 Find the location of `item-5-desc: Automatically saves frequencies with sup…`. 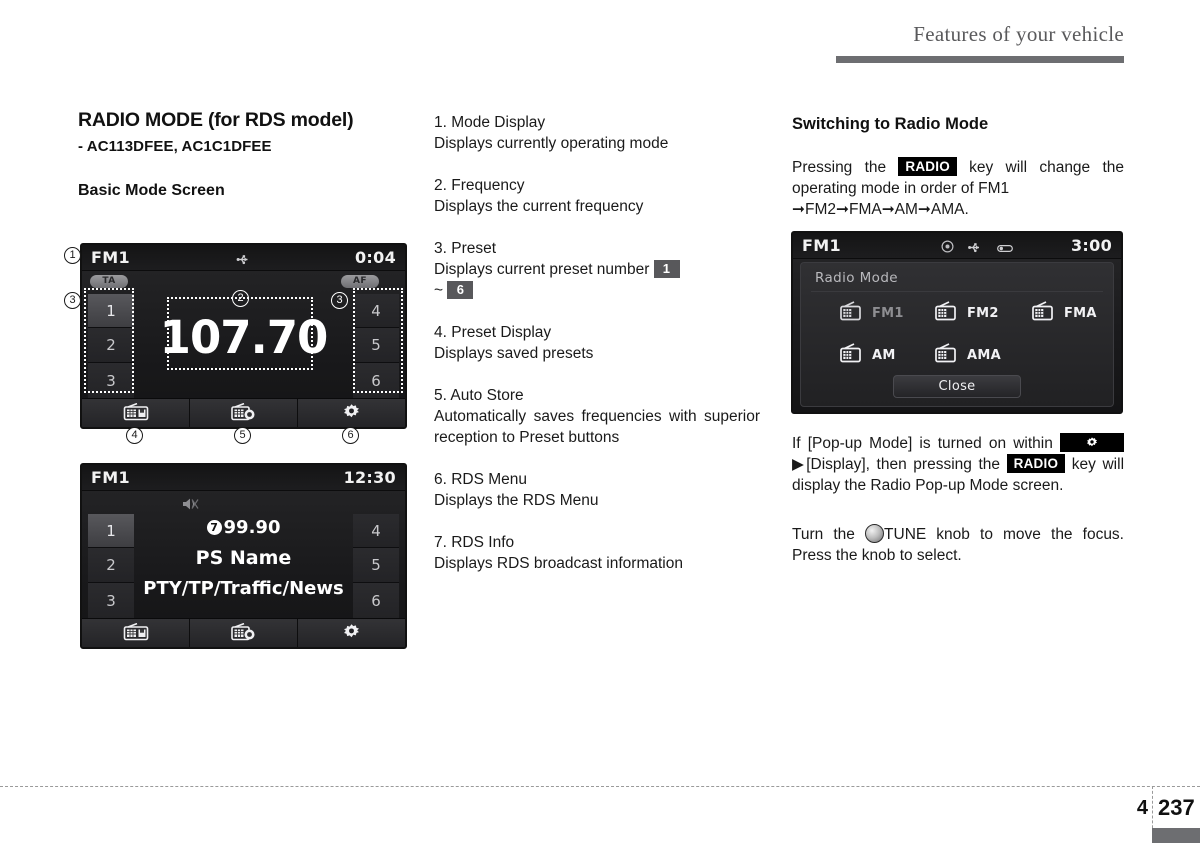

item-5-desc: Automatically saves frequencies with sup… is located at coordinates (597, 427).